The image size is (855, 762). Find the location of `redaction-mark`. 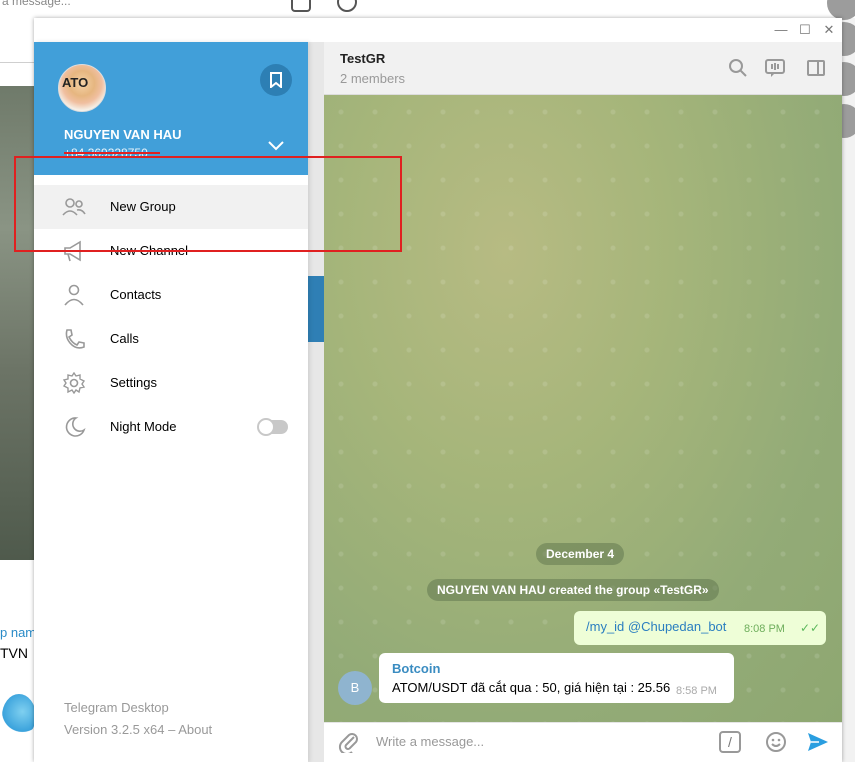

redaction-mark is located at coordinates (112, 153).